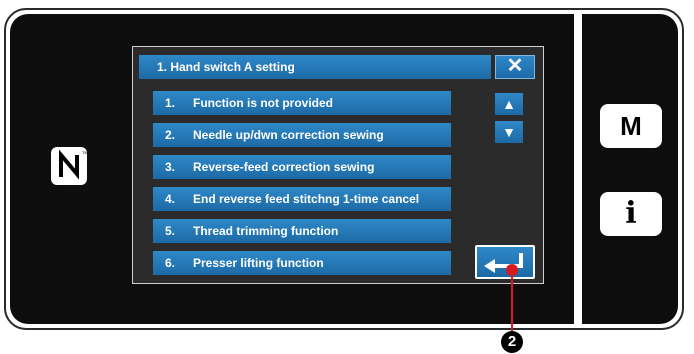 Image resolution: width=694 pixels, height=354 pixels. I want to click on option-label: Function is not provided, so click(263, 103).